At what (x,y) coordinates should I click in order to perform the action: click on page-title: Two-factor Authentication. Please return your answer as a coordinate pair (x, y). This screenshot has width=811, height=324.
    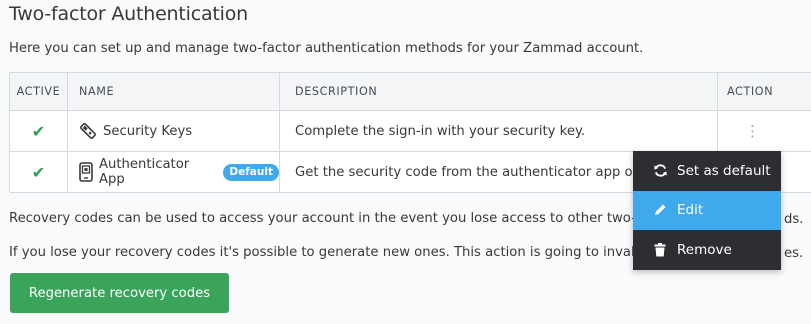
    Looking at the image, I should click on (129, 14).